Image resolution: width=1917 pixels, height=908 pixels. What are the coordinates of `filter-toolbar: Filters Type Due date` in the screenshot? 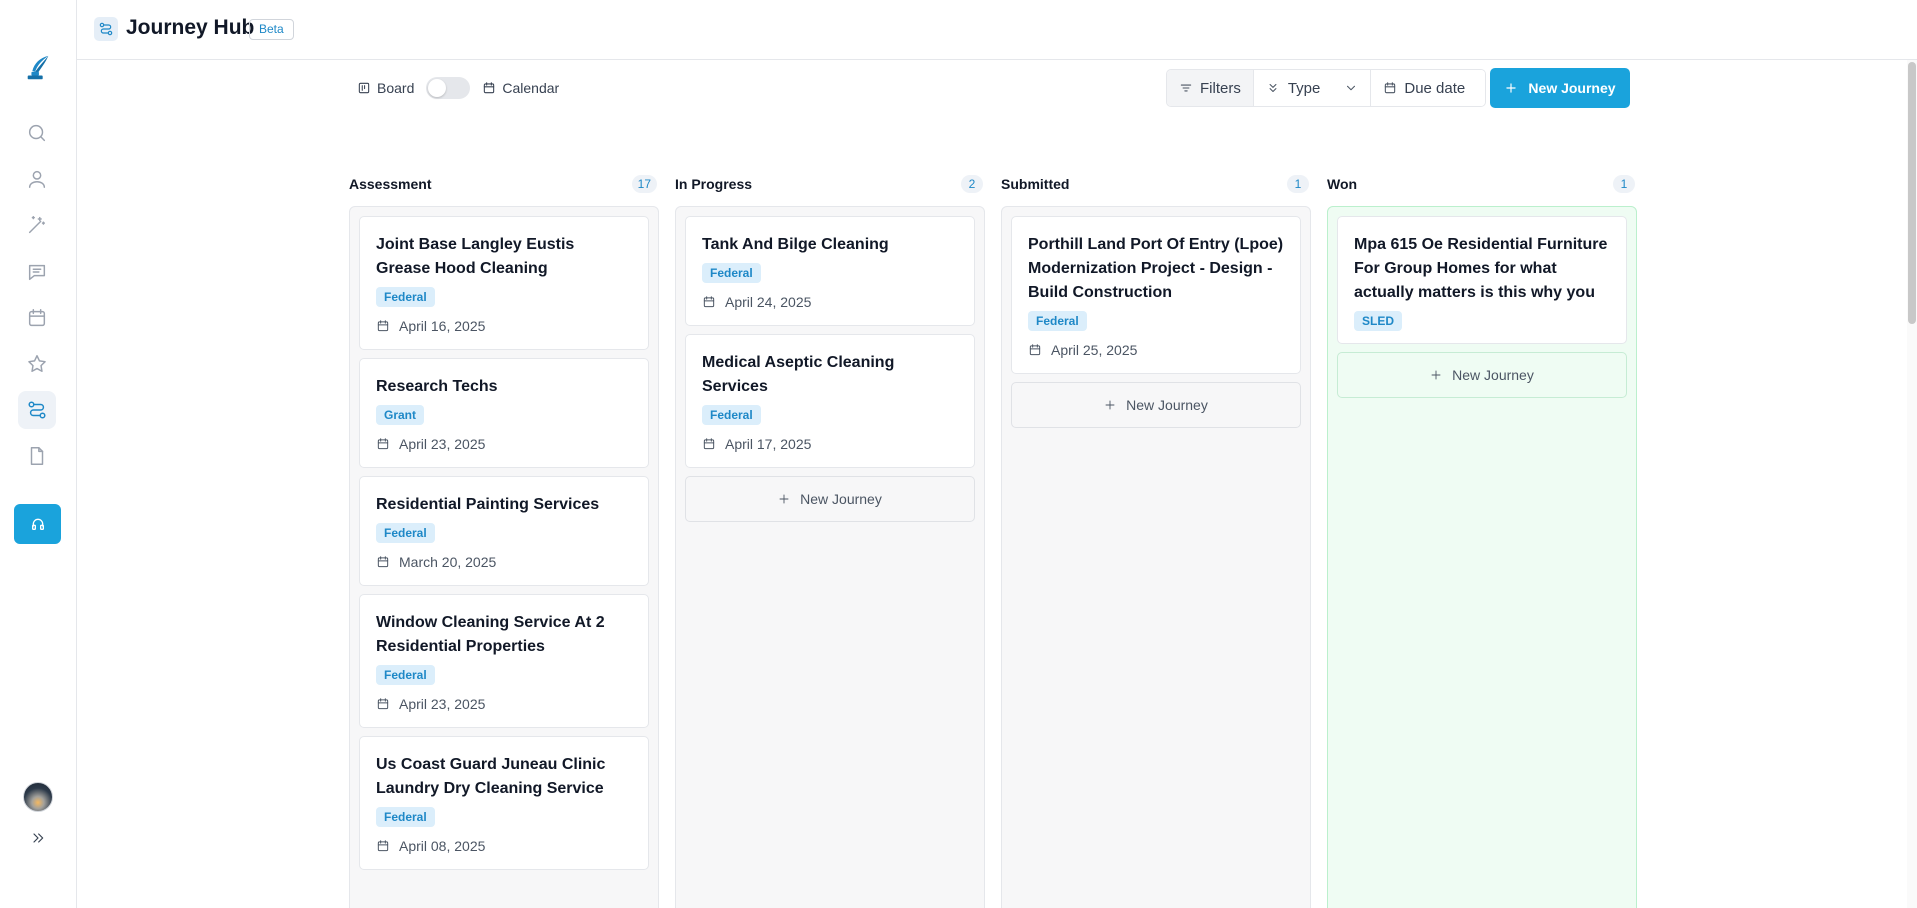 It's located at (1326, 88).